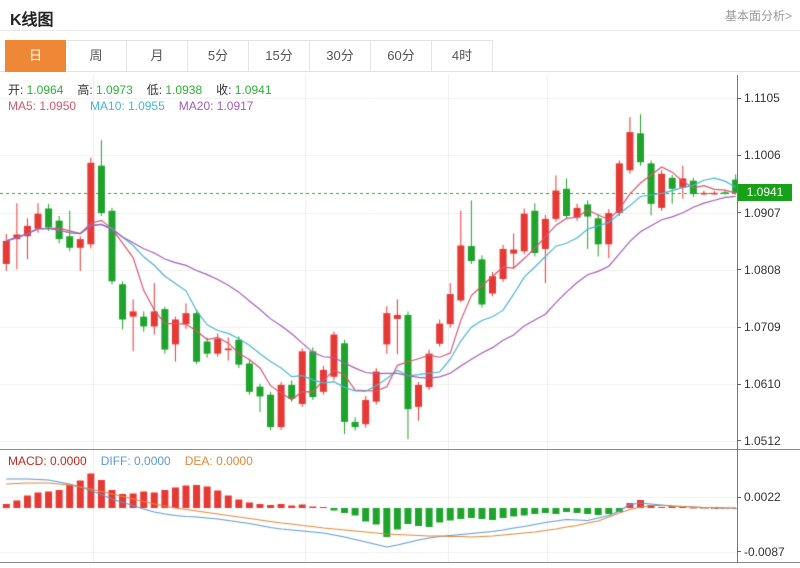 The width and height of the screenshot is (800, 568). I want to click on legend-item-1: DIFF: 0.0000, so click(135, 461).